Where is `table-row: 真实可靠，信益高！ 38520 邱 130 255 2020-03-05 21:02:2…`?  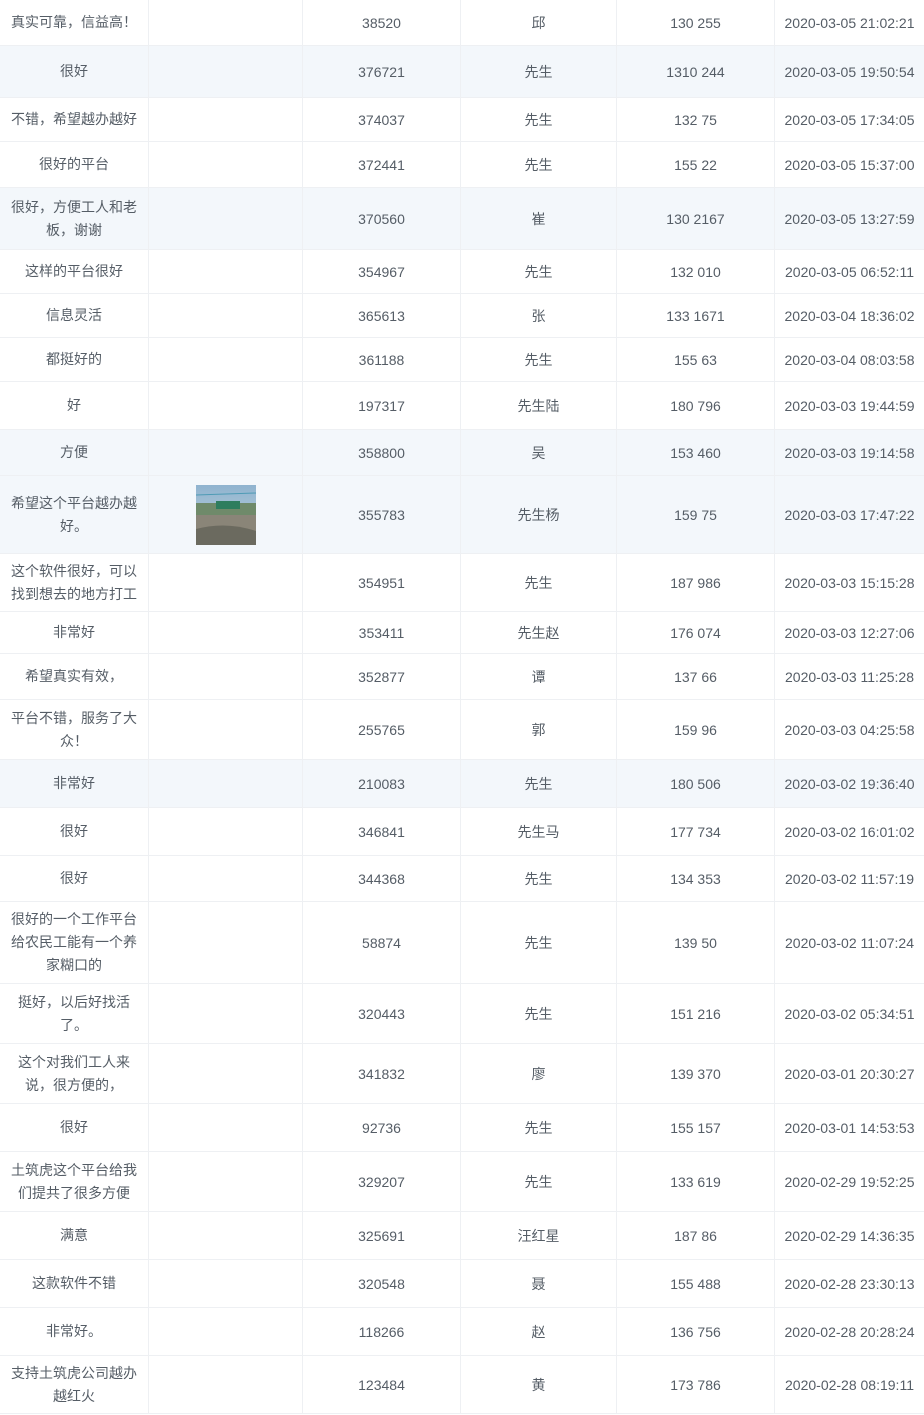
table-row: 真实可靠，信益高！ 38520 邱 130 255 2020-03-05 21:02:2… is located at coordinates (462, 23).